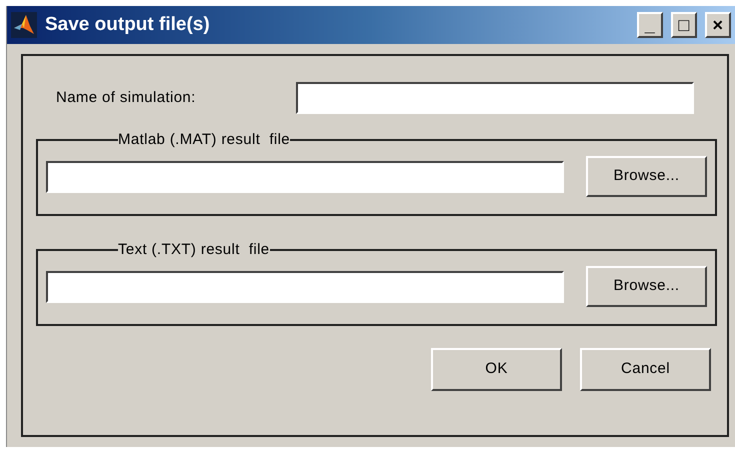 This screenshot has width=735, height=453. Describe the element at coordinates (684, 25) in the screenshot. I see `maximize-button: □` at that location.